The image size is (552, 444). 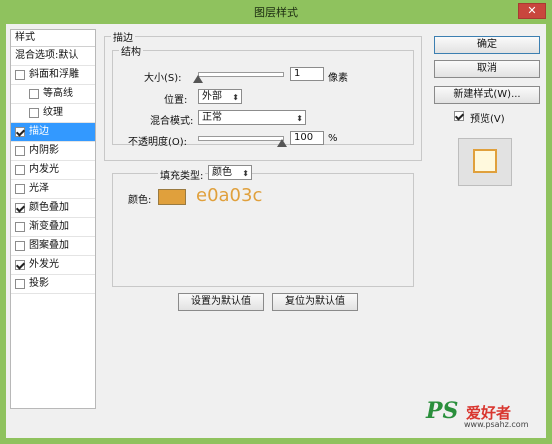 I want to click on cancel-button: 取消, so click(x=487, y=69).